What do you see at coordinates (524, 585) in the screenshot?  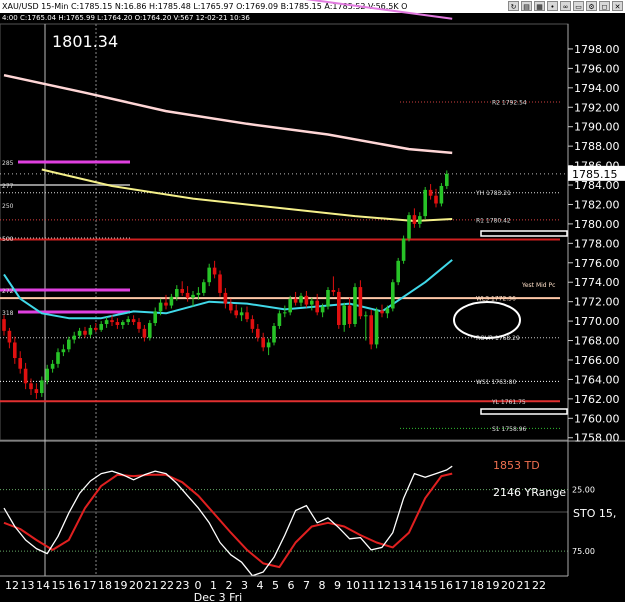 I see `time-tick-label: 21` at bounding box center [524, 585].